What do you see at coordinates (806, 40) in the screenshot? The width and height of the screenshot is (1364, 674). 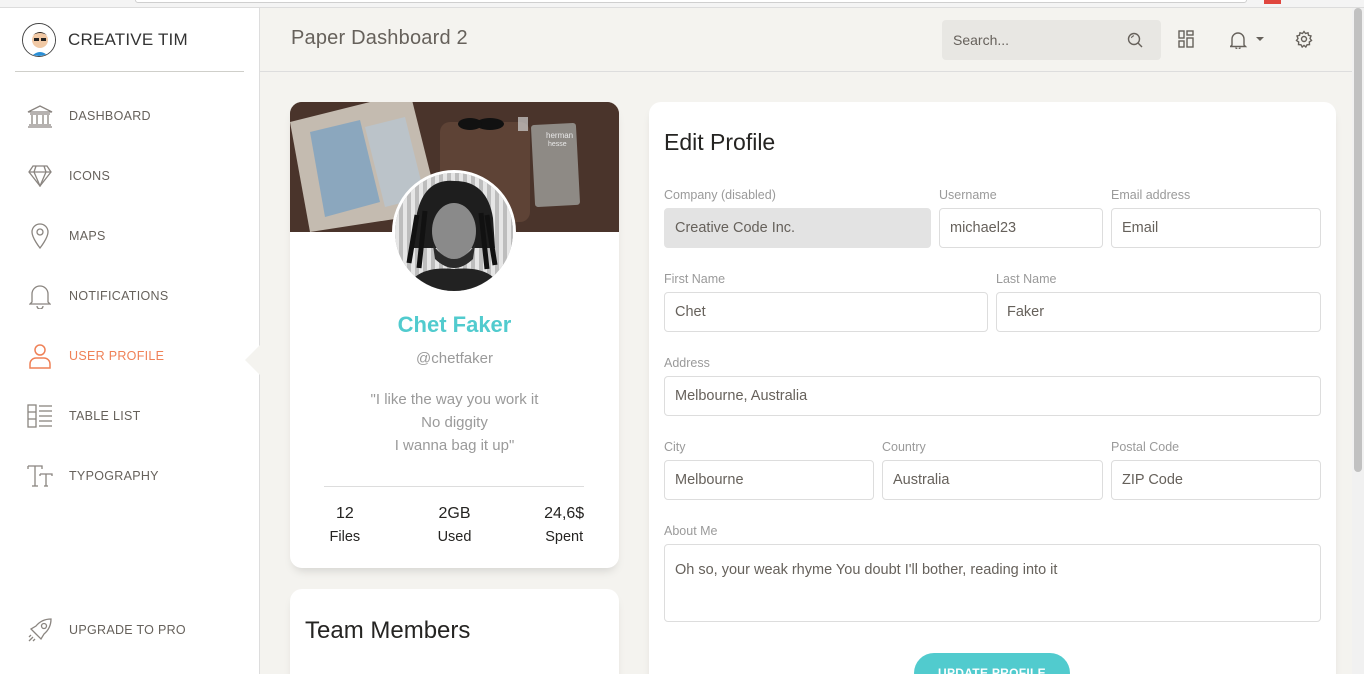 I see `top-navbar: Paper Dashboard 2` at bounding box center [806, 40].